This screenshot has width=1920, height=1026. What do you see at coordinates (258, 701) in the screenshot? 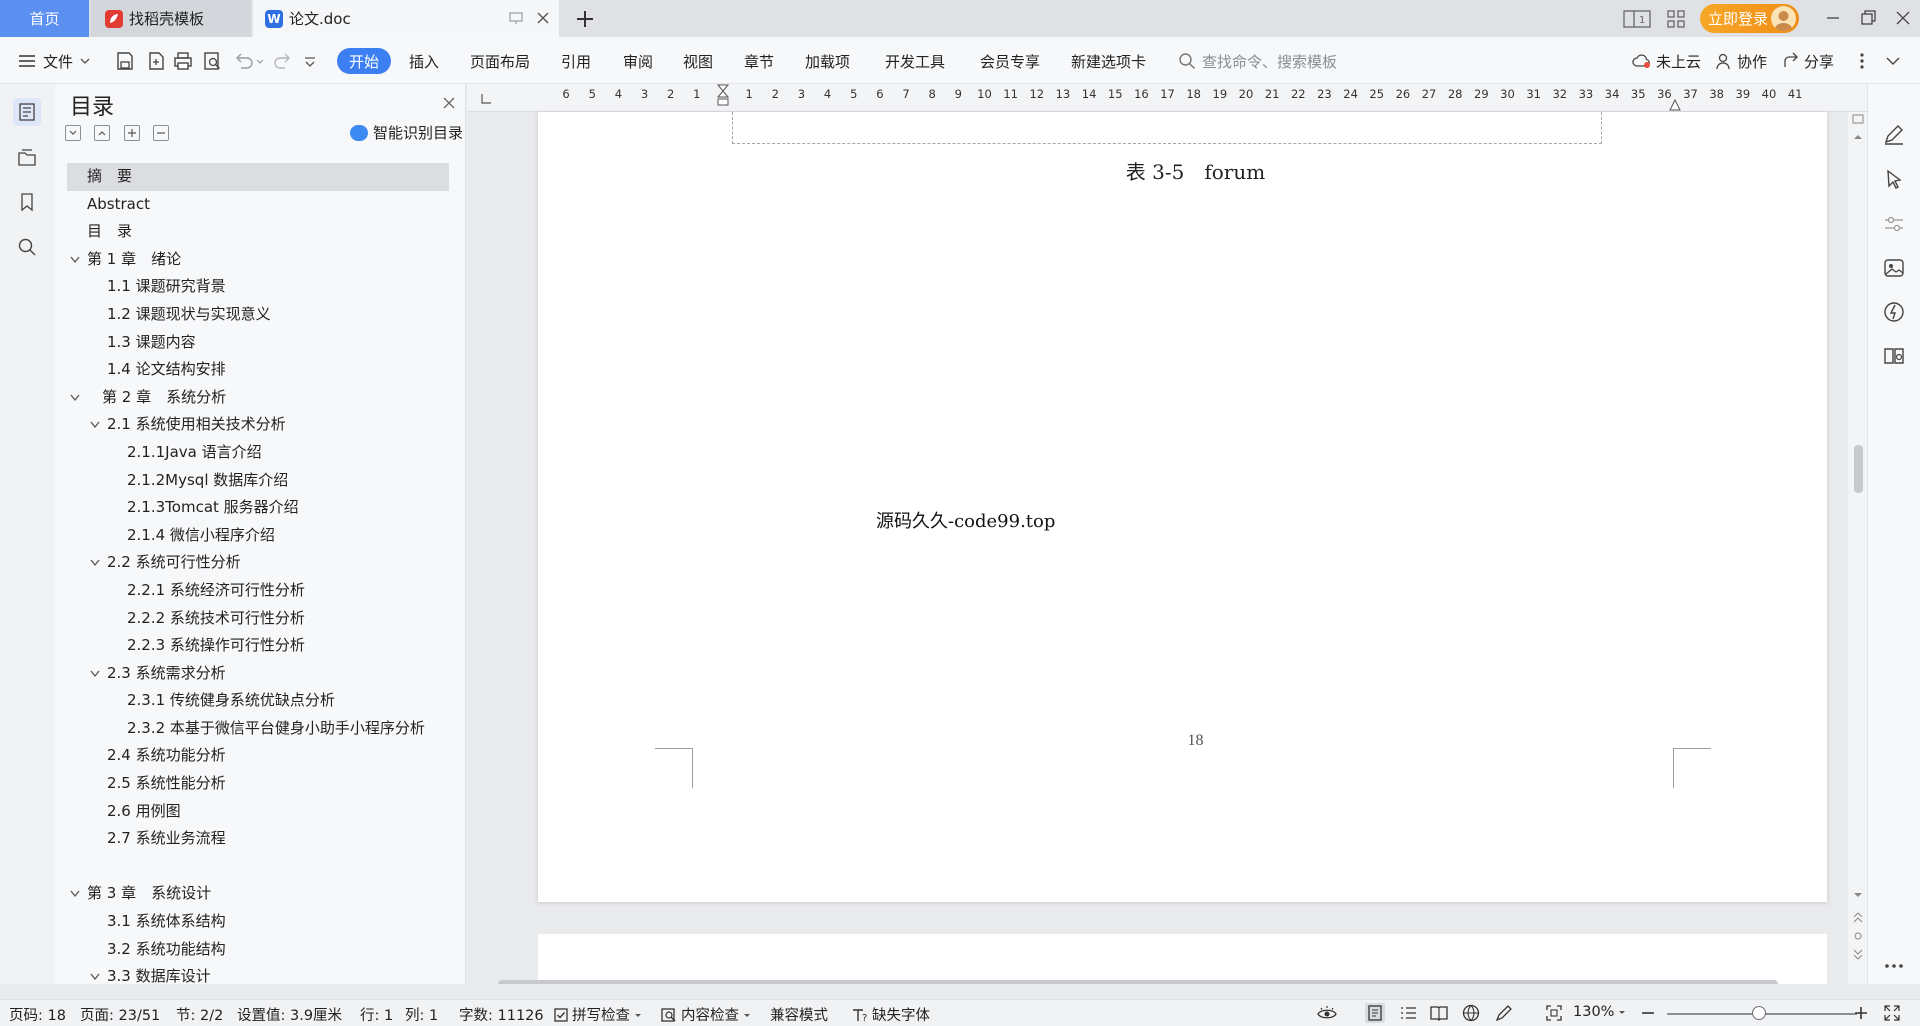
I see `toc-item: 2.3.1 传统健身系统优缺点分析` at bounding box center [258, 701].